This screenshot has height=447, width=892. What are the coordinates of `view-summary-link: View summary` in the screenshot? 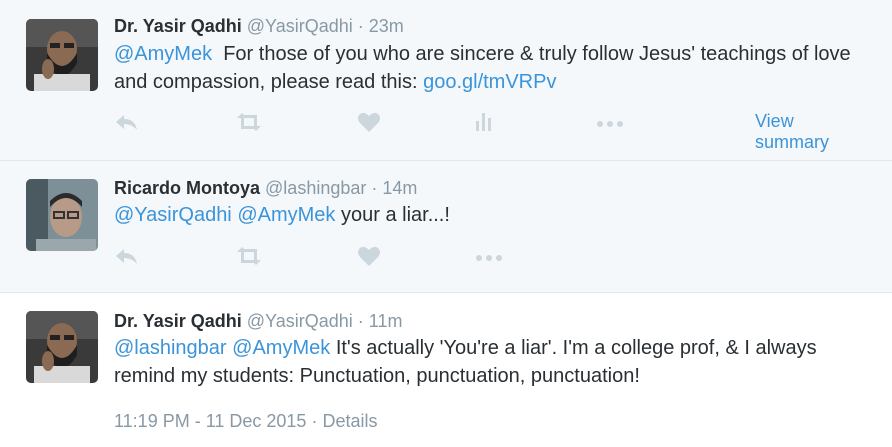 It's located at (792, 132).